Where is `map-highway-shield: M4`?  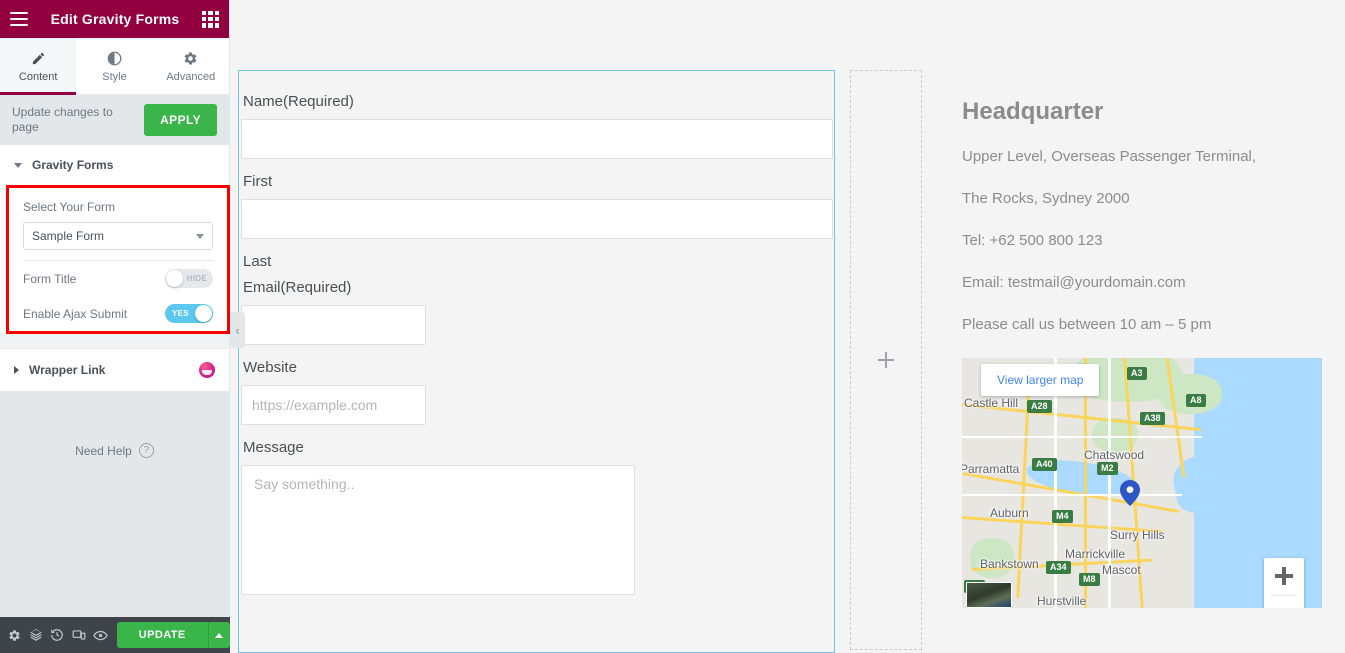
map-highway-shield: M4 is located at coordinates (1062, 516).